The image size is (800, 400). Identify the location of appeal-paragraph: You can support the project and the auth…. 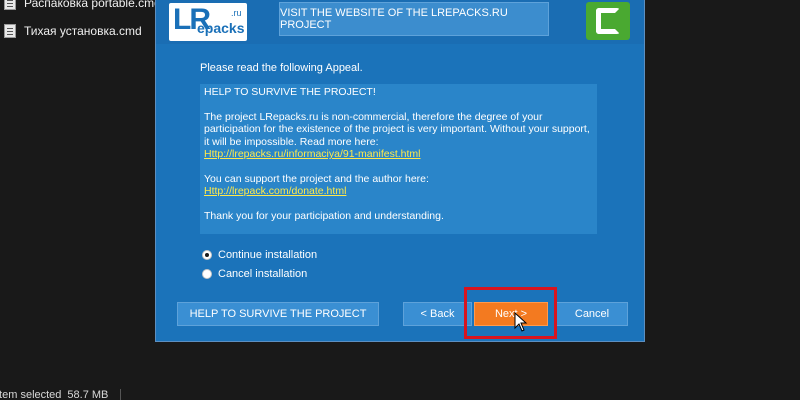
(316, 178).